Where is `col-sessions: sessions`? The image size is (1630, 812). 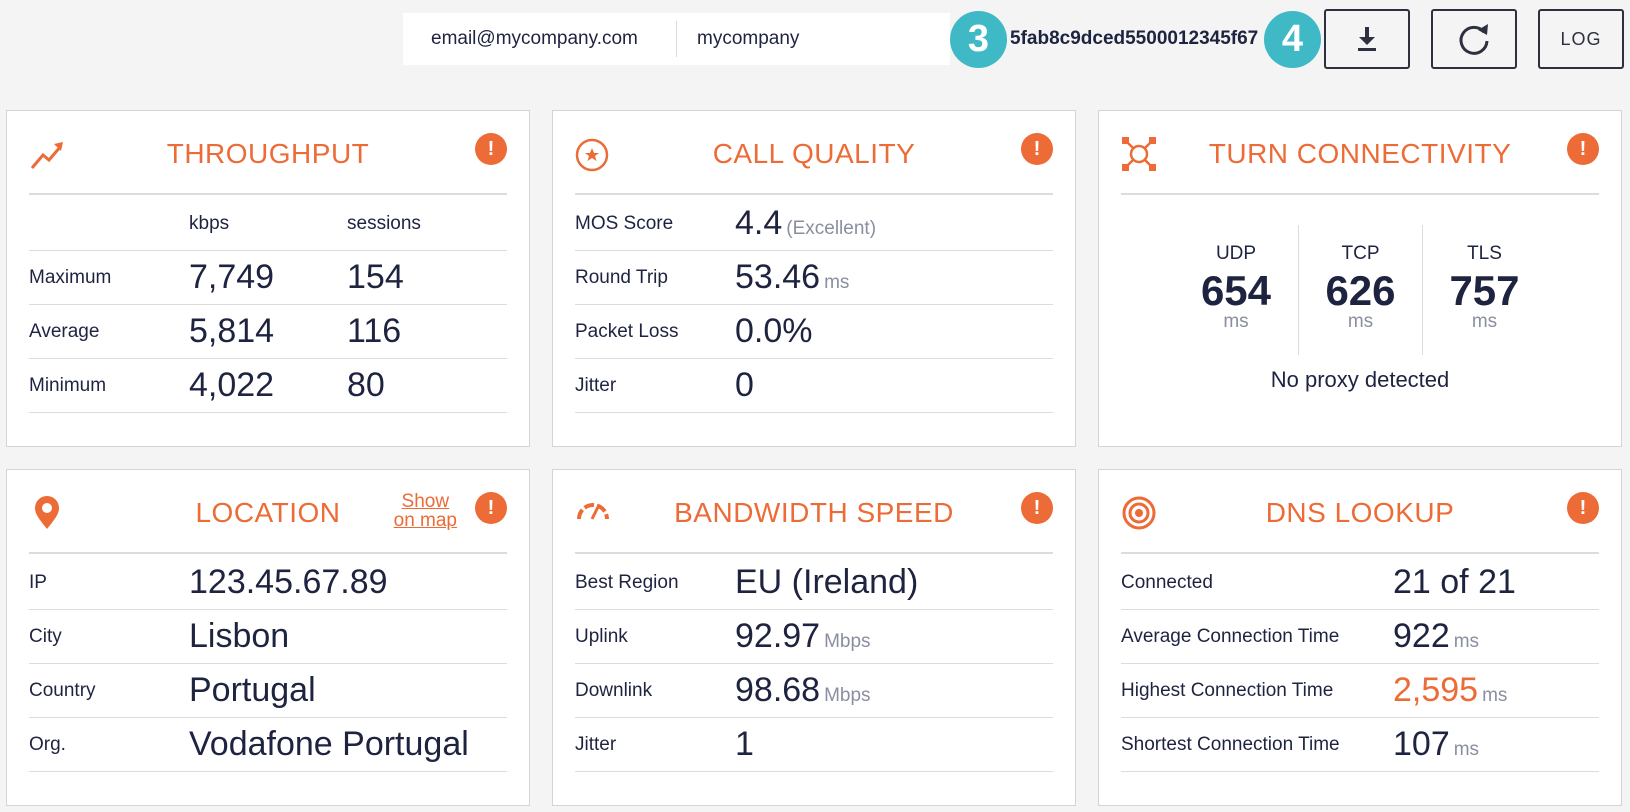
col-sessions: sessions is located at coordinates (384, 223).